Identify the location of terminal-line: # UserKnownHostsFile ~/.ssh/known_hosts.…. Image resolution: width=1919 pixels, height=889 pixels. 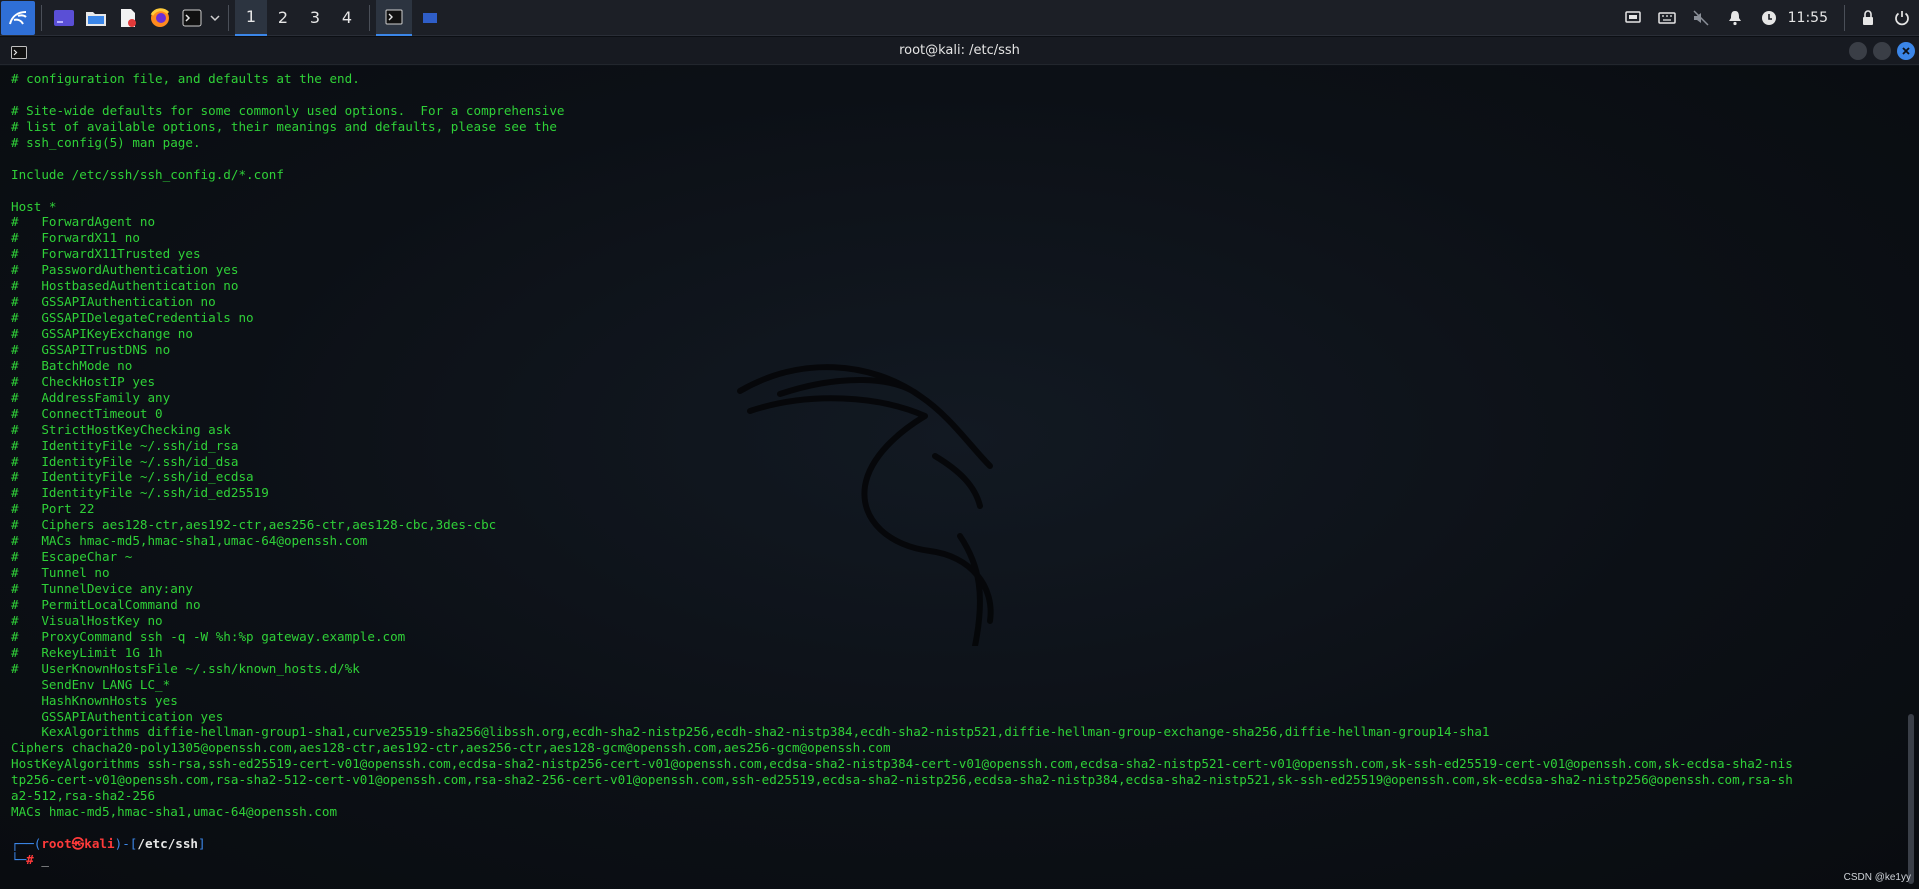
(185, 668).